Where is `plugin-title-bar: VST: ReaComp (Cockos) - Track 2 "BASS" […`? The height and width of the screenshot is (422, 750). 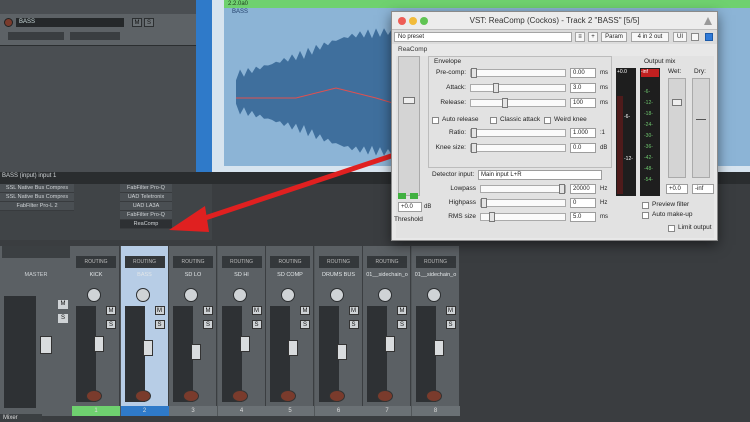 plugin-title-bar: VST: ReaComp (Cockos) - Track 2 "BASS" [… is located at coordinates (554, 21).